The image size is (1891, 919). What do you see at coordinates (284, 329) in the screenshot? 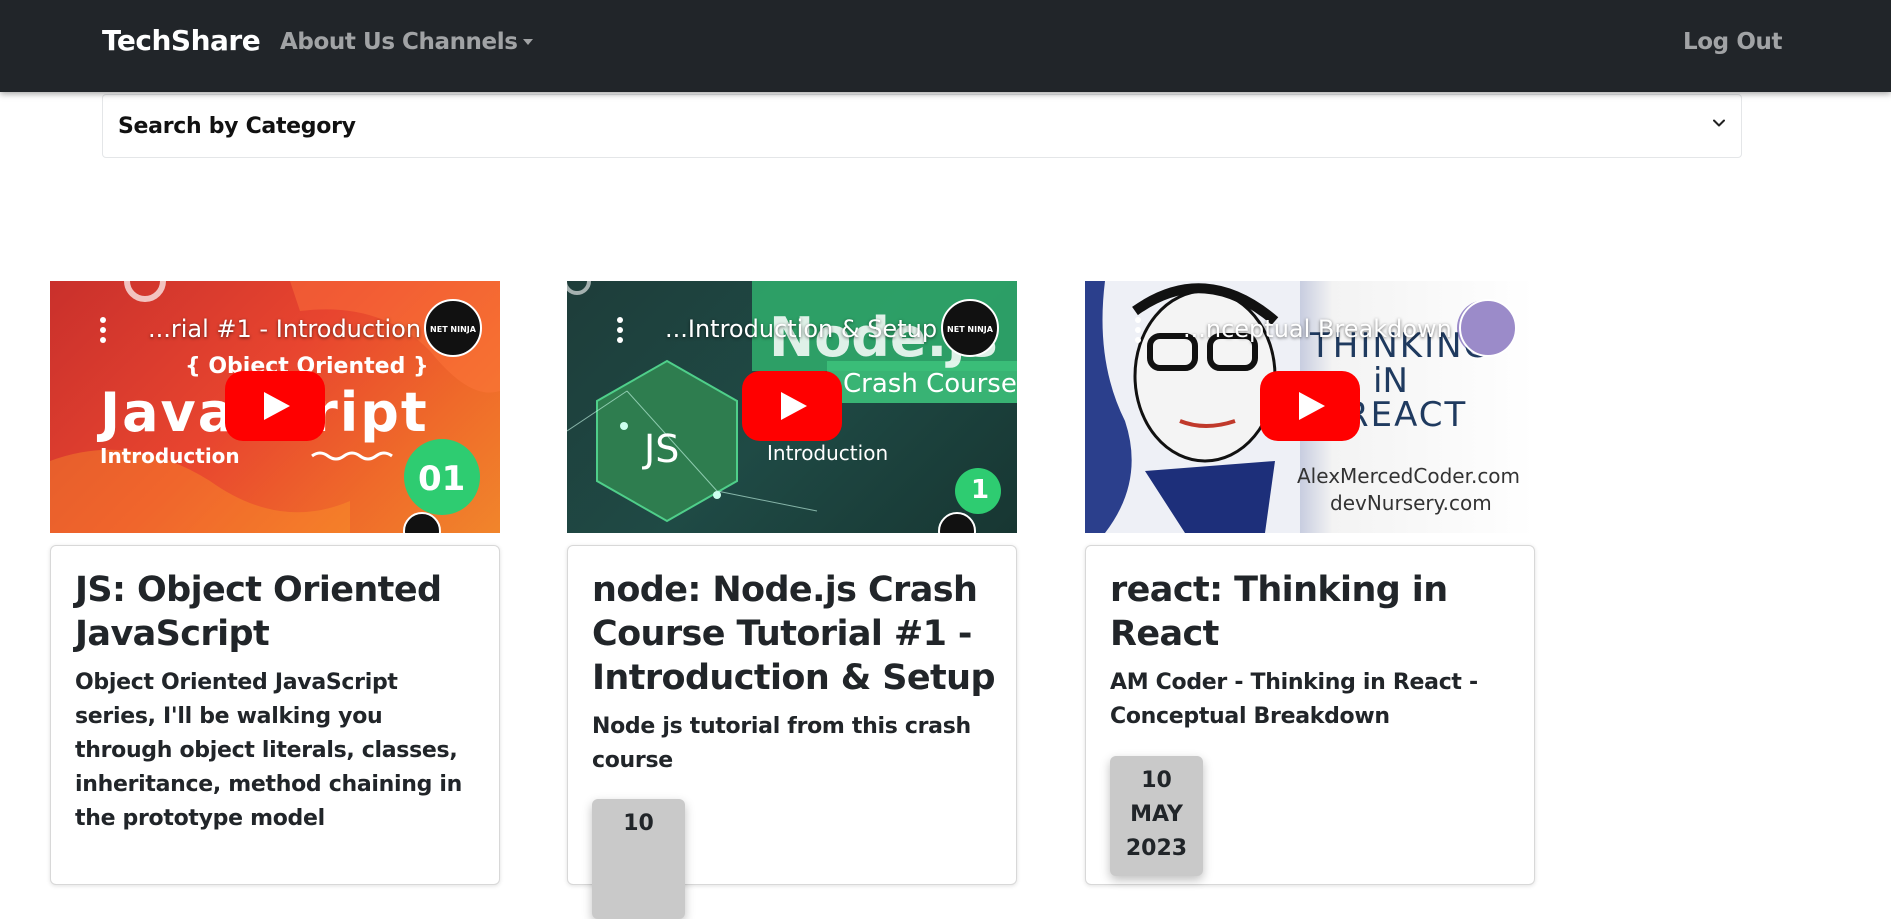
I see `video-title: ...rial #1 - Introduction` at bounding box center [284, 329].